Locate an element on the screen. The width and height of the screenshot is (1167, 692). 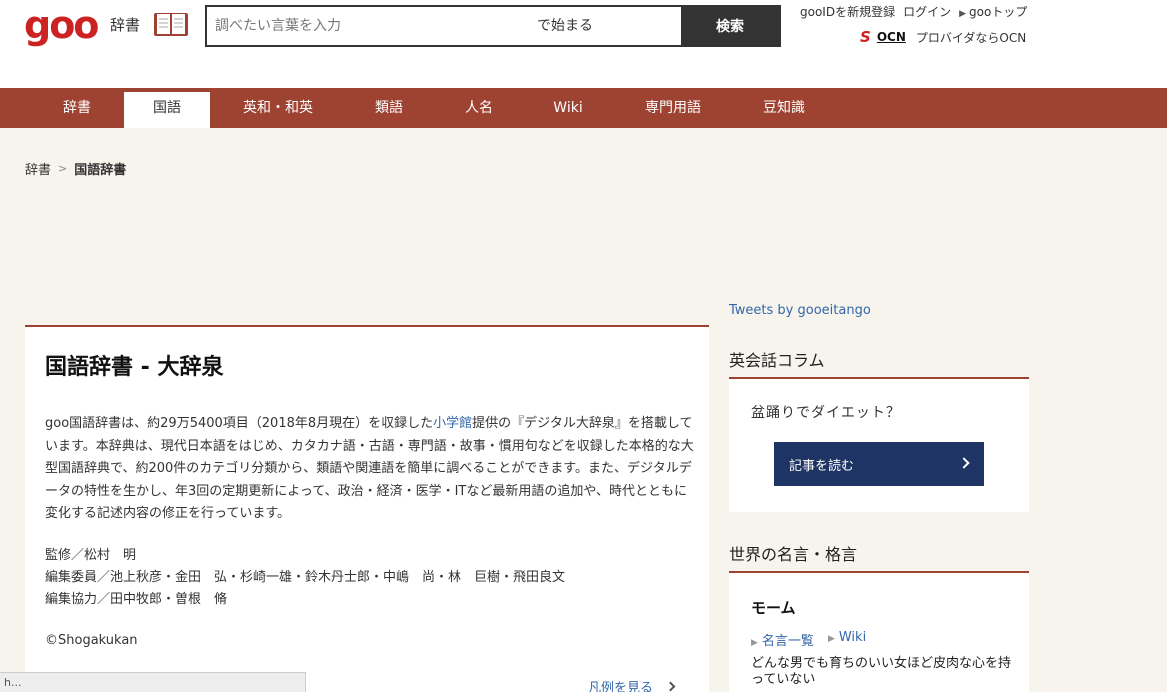
book-icon is located at coordinates (171, 24).